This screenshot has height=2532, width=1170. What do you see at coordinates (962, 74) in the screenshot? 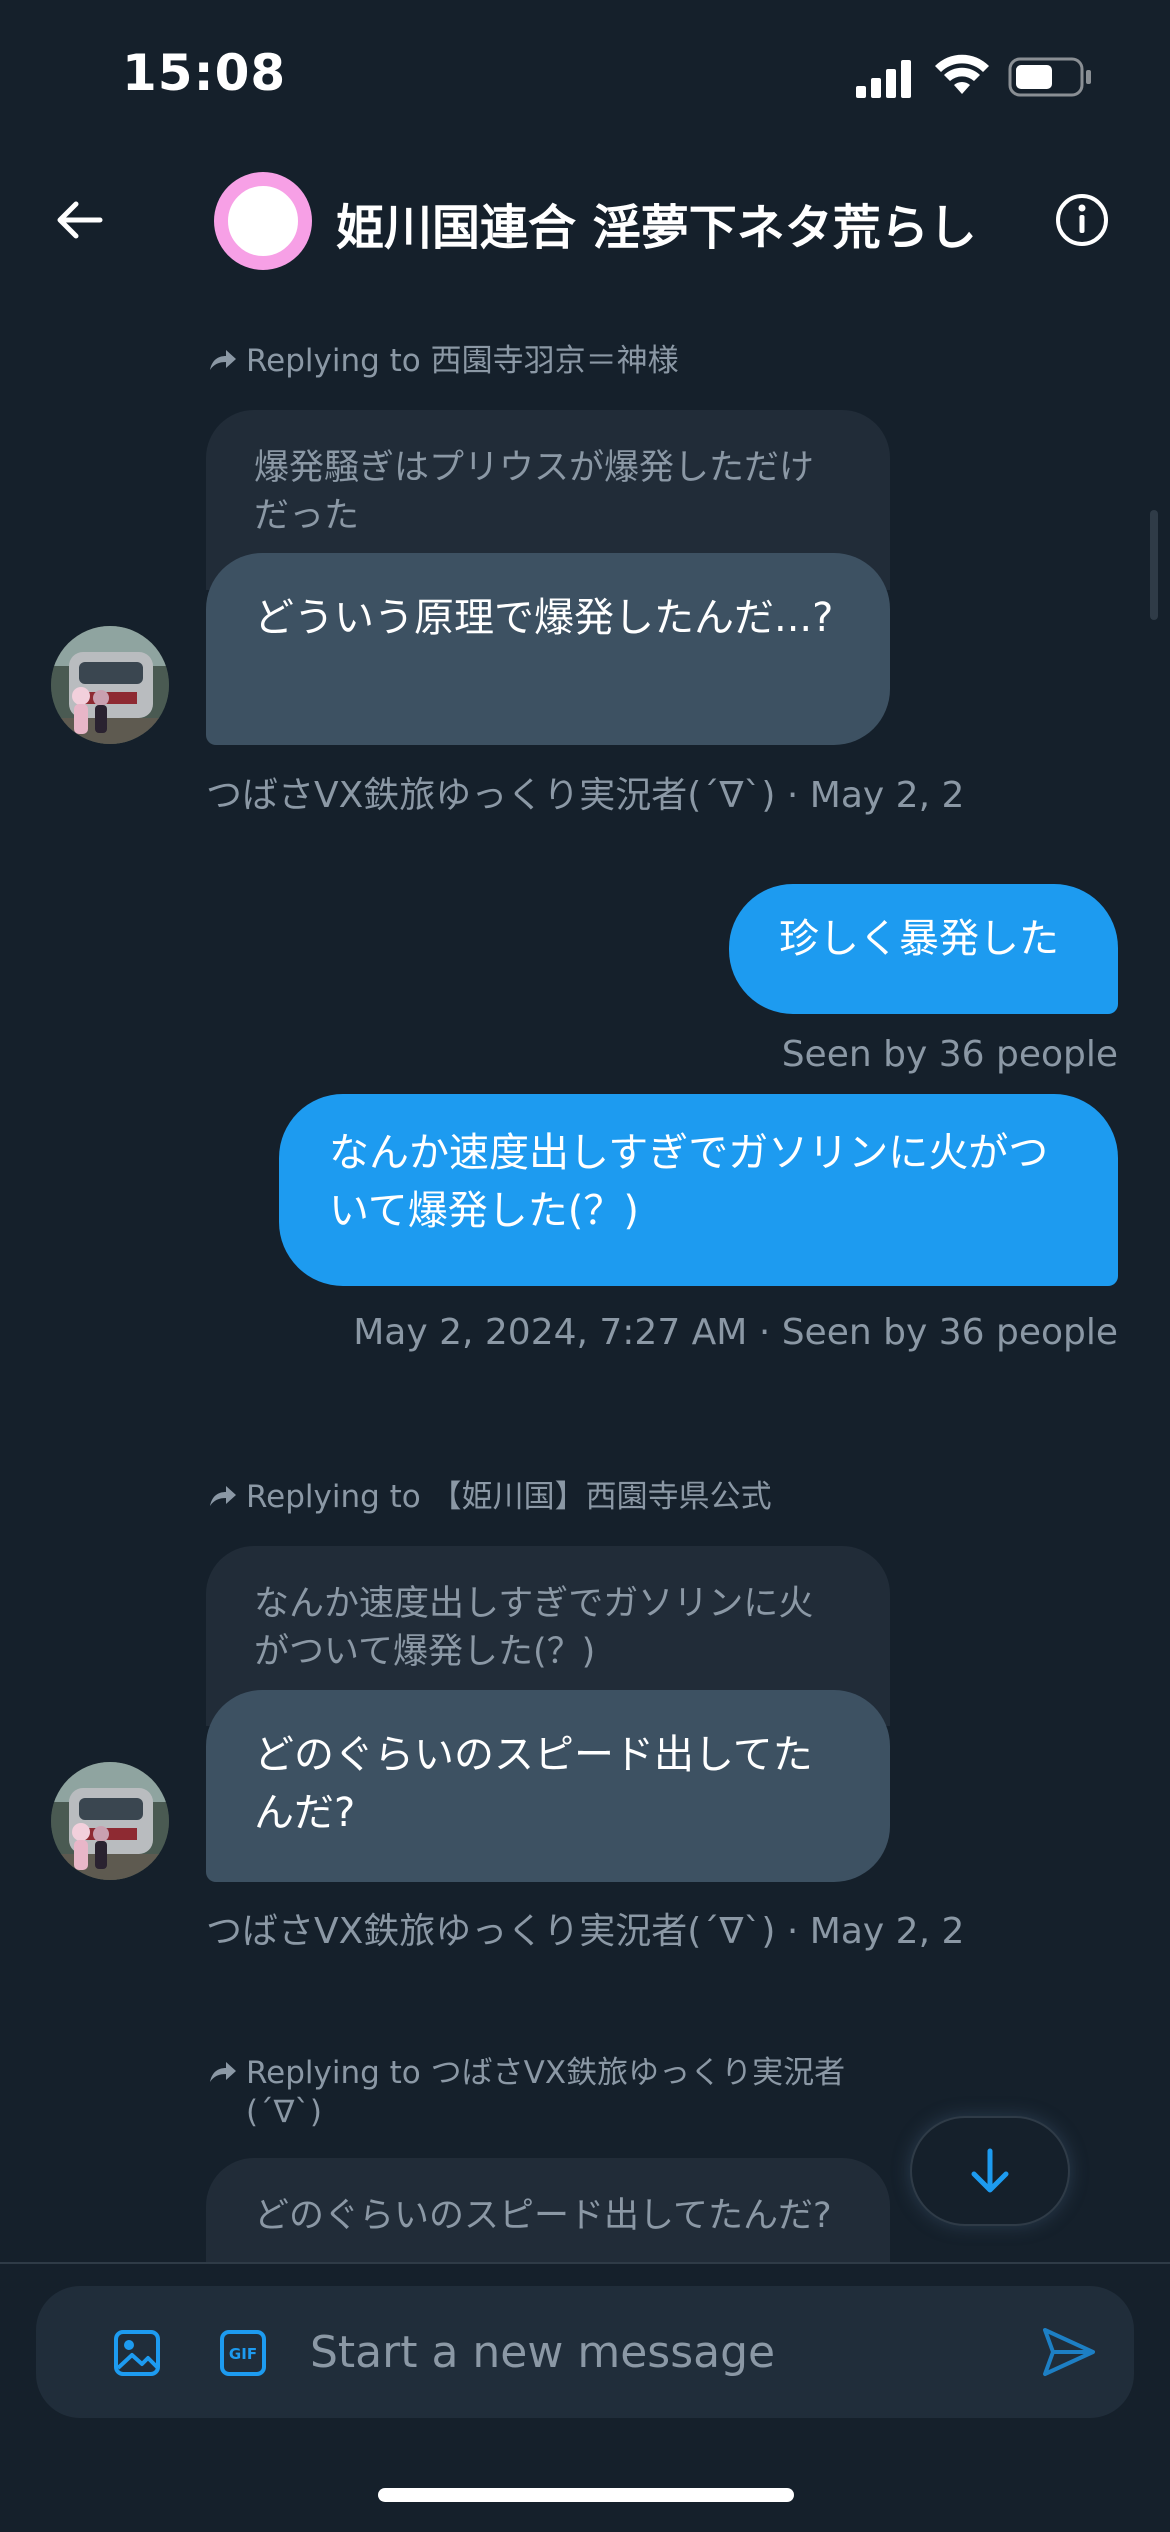
I see `wifi-icon` at bounding box center [962, 74].